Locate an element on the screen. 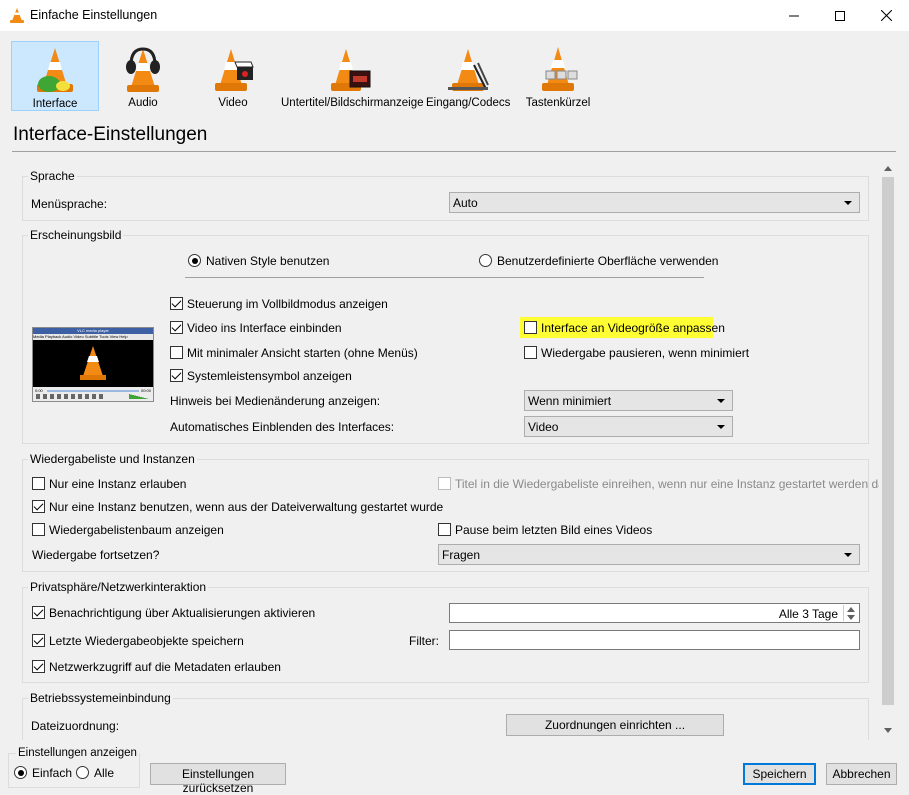 The height and width of the screenshot is (795, 909). embed-video-checkbox is located at coordinates (176, 327).